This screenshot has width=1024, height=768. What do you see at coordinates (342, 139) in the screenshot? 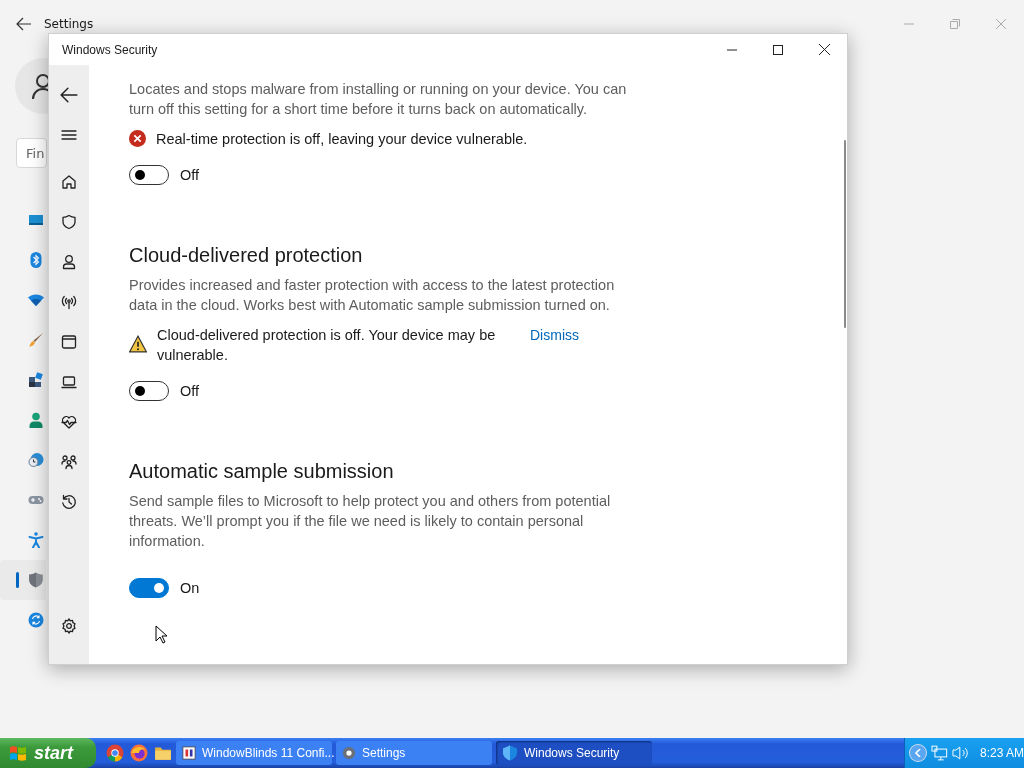
I see `alert-text: Real-time protection is off, leaving your device vulnerable.` at bounding box center [342, 139].